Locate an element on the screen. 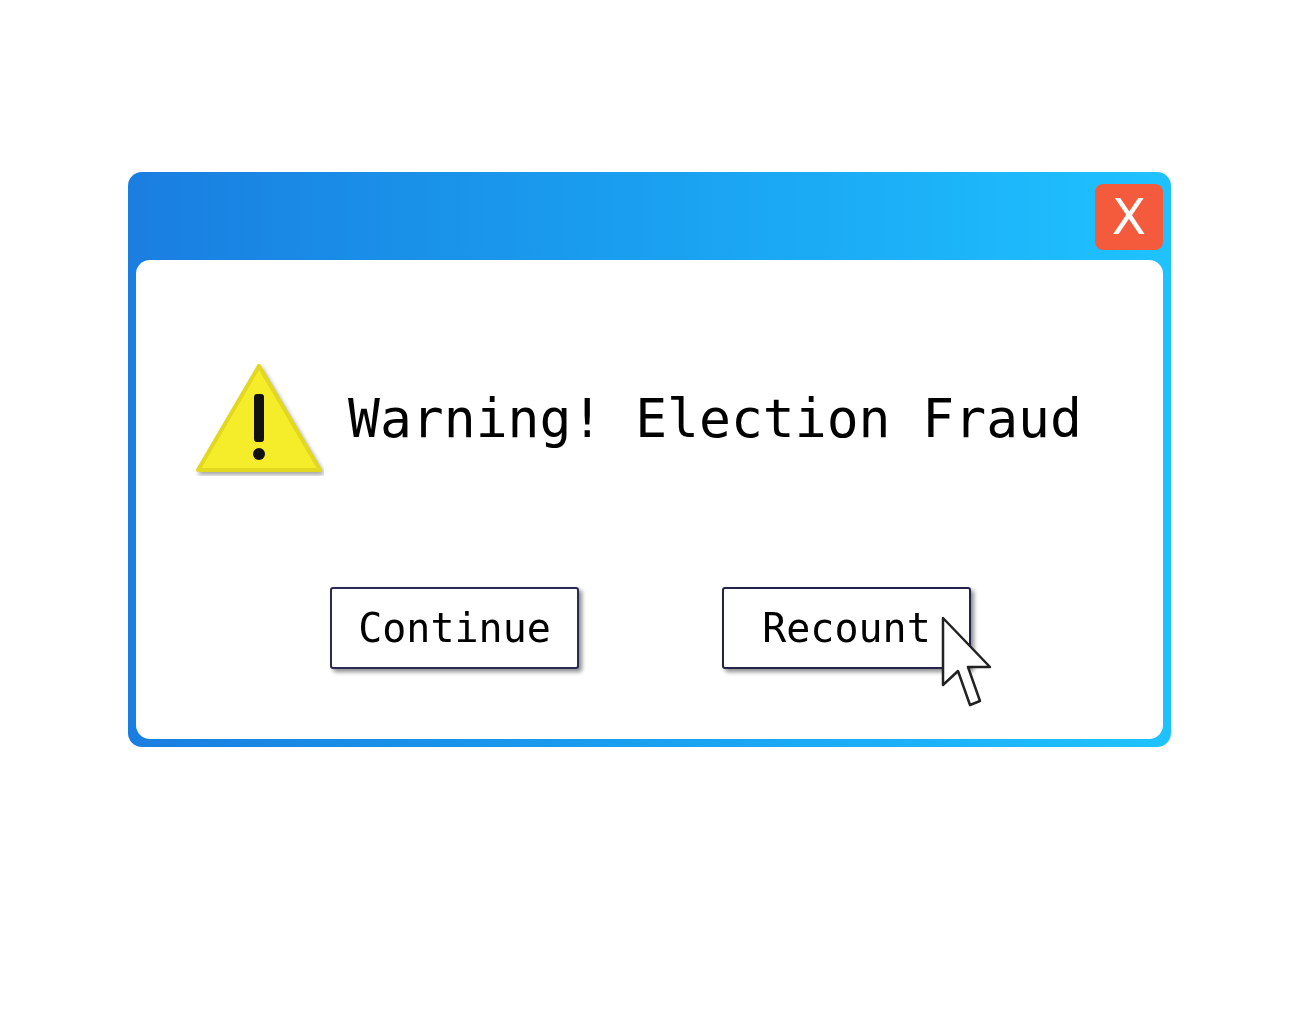 The image size is (1300, 1009). dialog-button: Recount is located at coordinates (846, 628).